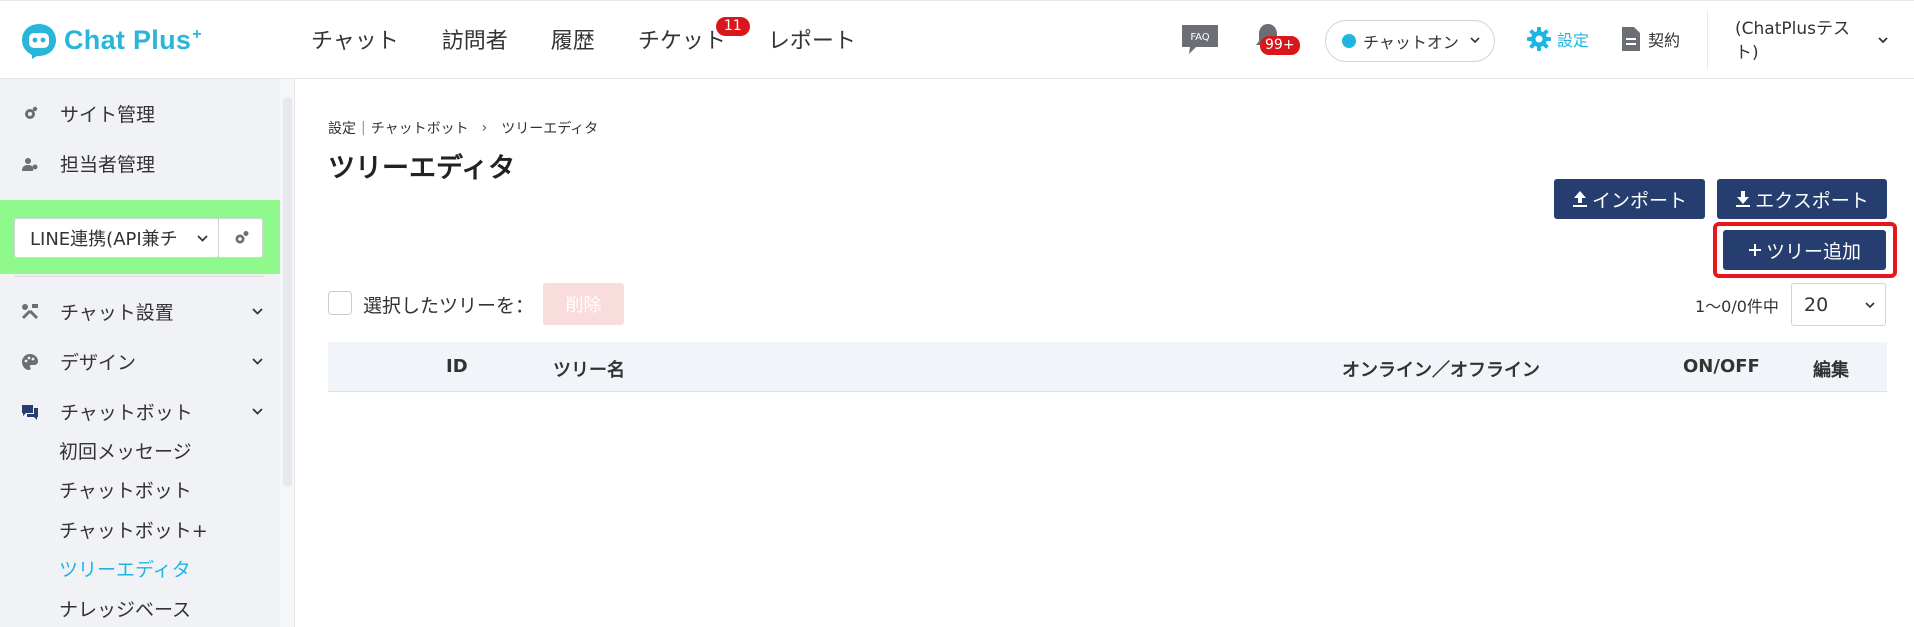  What do you see at coordinates (108, 115) in the screenshot?
I see `sidebar-item-label: サイト管理` at bounding box center [108, 115].